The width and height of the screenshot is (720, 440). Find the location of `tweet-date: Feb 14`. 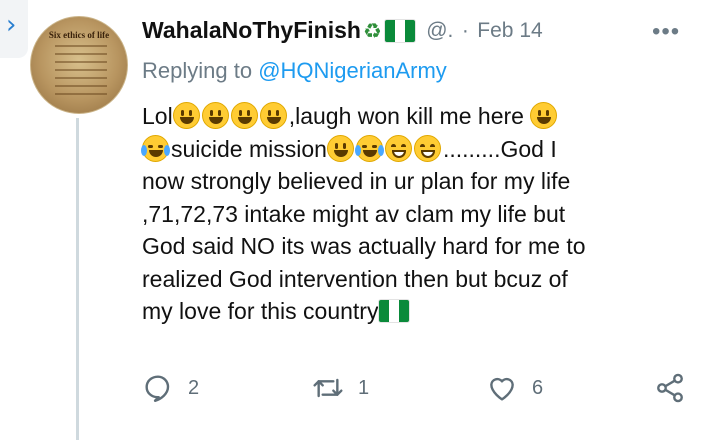

tweet-date: Feb 14 is located at coordinates (509, 30).